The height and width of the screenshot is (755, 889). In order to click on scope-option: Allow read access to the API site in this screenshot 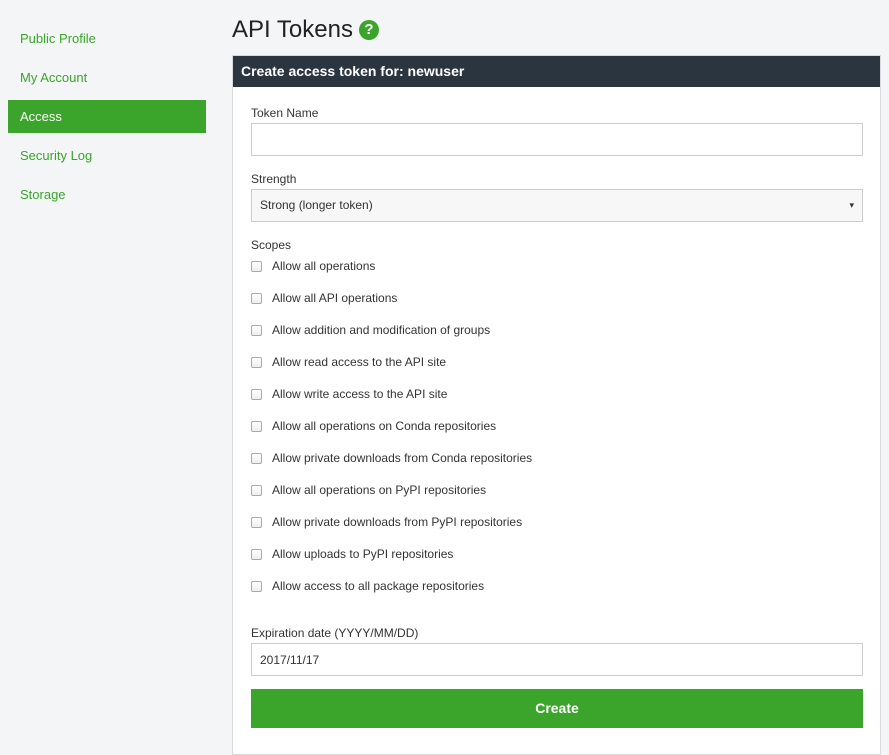, I will do `click(348, 362)`.